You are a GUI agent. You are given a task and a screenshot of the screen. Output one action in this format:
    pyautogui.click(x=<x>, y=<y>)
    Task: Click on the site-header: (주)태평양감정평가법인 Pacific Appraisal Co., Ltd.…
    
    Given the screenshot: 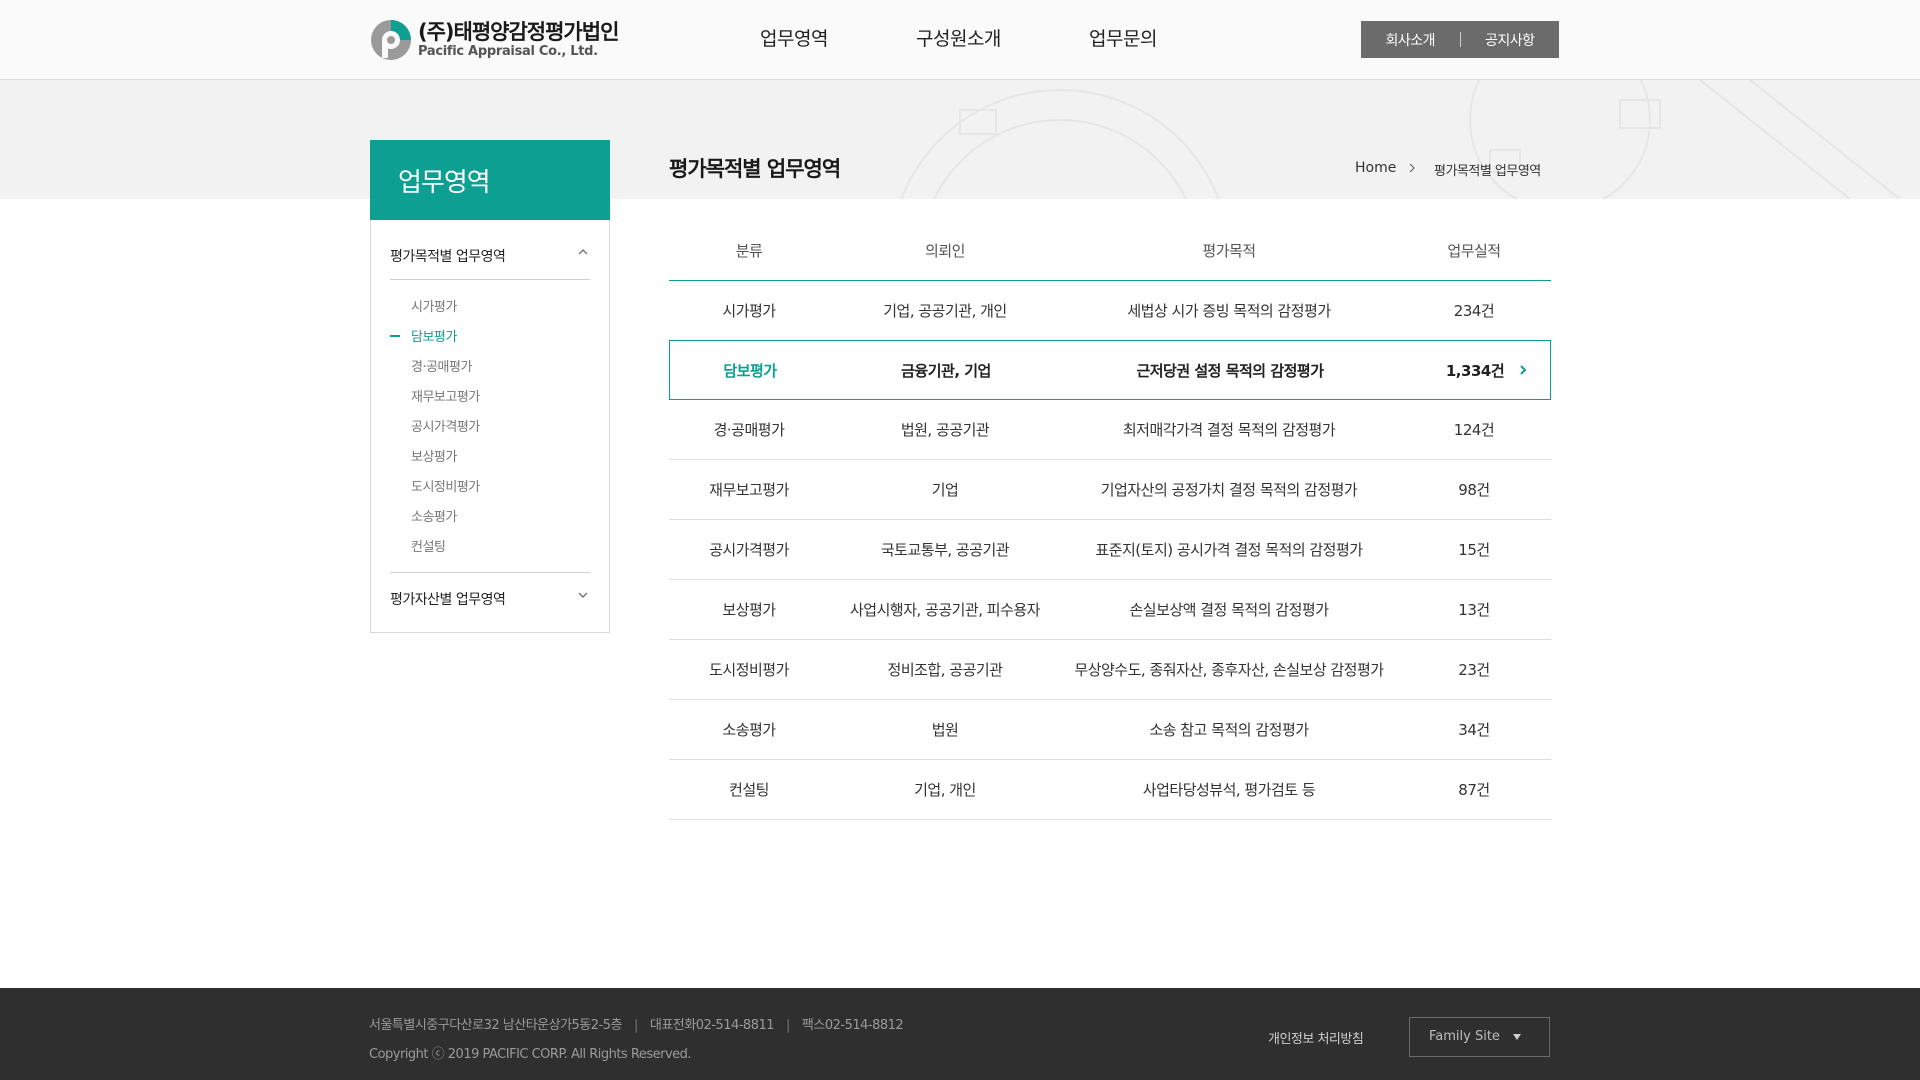 What is the action you would take?
    pyautogui.click(x=960, y=40)
    